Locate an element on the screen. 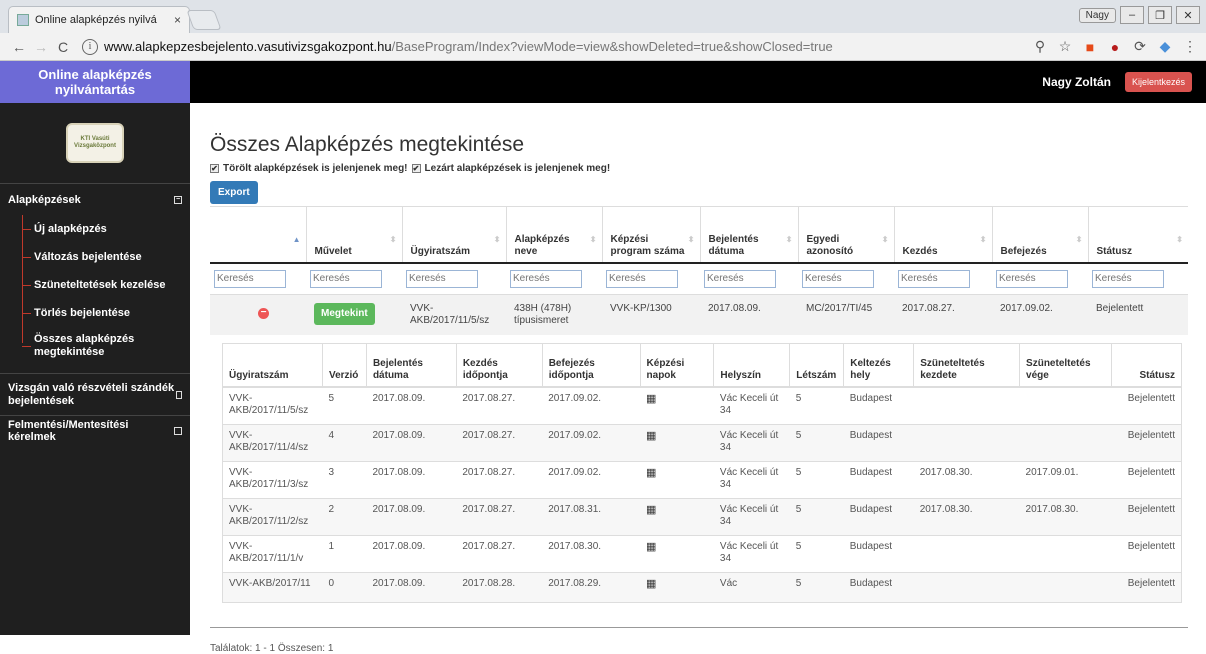 The width and height of the screenshot is (1206, 654). column-header-bejelentes: Bejelentés dátuma ⬍ is located at coordinates (748, 234).